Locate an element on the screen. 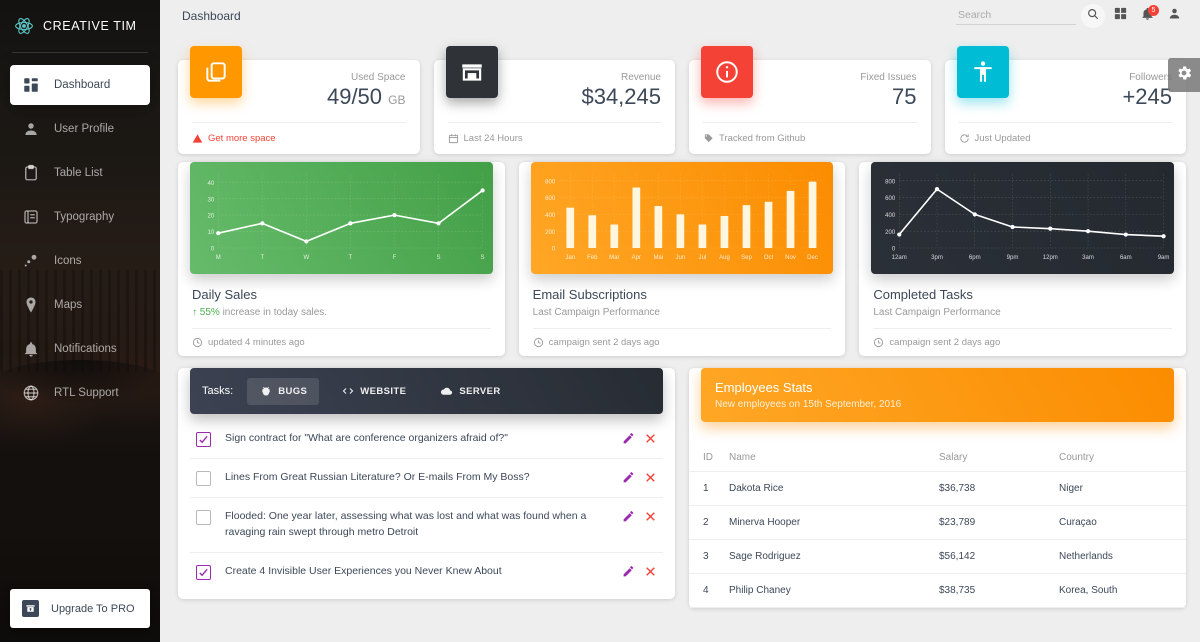 The width and height of the screenshot is (1200, 642). sidebar-item-rtl-support: RTL Support is located at coordinates (80, 393).